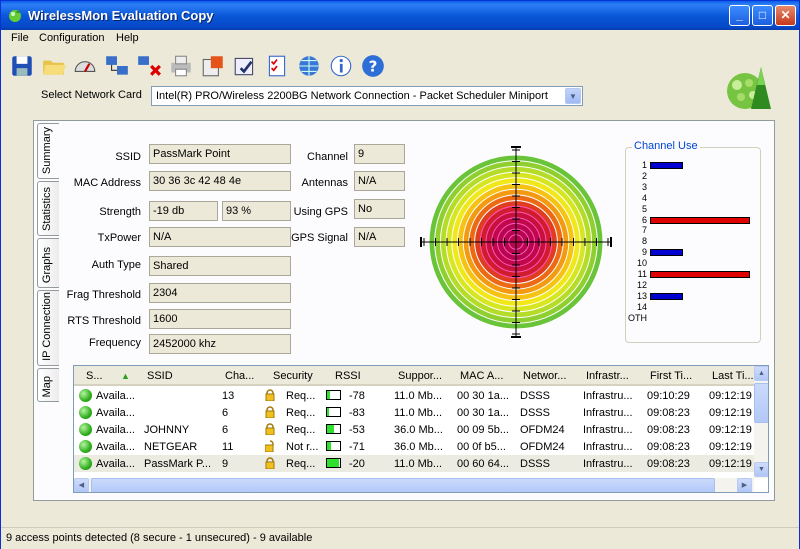 This screenshot has width=800, height=549. Describe the element at coordinates (48, 151) in the screenshot. I see `tab-summary: Summary` at that location.